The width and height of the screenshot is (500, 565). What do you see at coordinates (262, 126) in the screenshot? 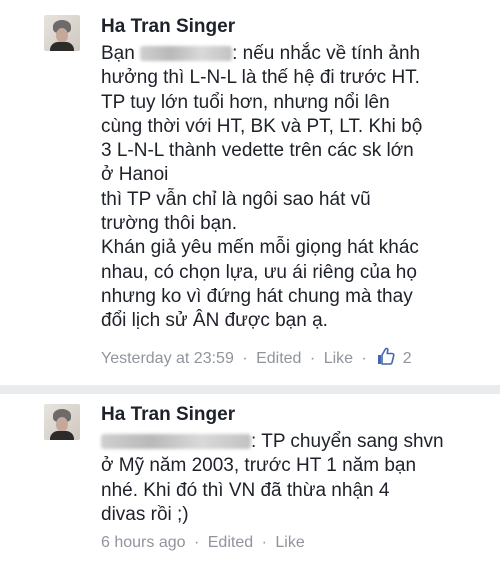
I see `comment-line: cùng thời với HT, BK và PT, LT. Khi bộ` at bounding box center [262, 126].